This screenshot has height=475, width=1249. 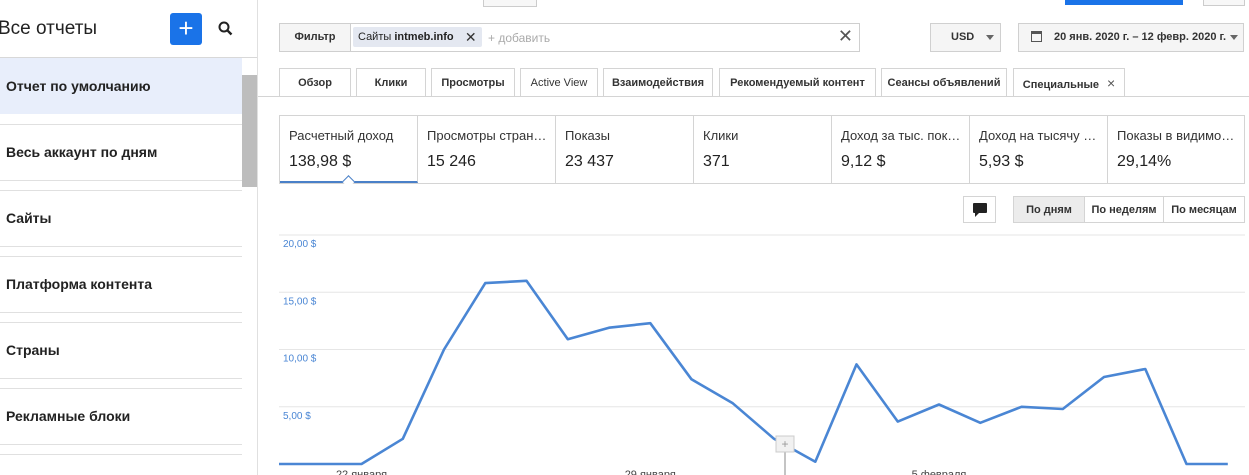 I want to click on currency-select: USD, so click(x=965, y=37).